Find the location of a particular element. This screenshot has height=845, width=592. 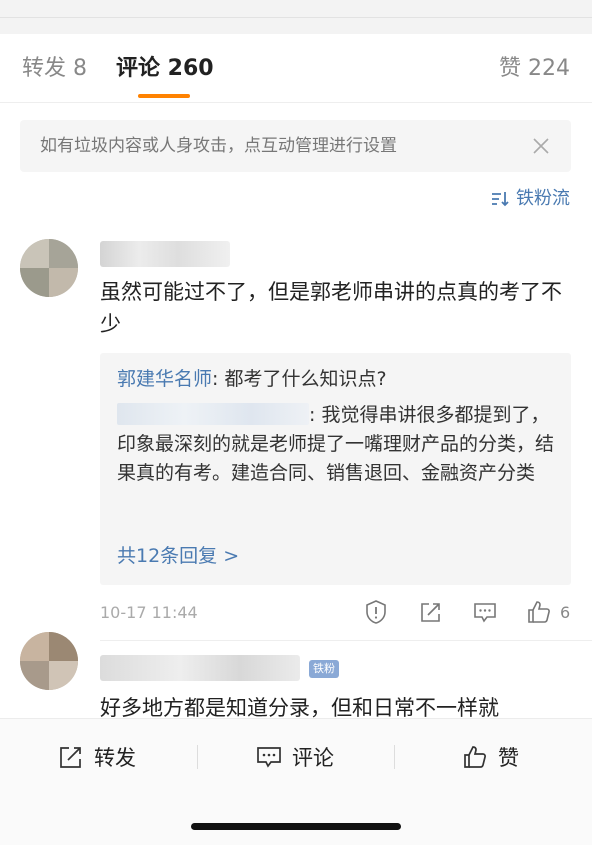

tab-like: 赞 224 is located at coordinates (534, 69).